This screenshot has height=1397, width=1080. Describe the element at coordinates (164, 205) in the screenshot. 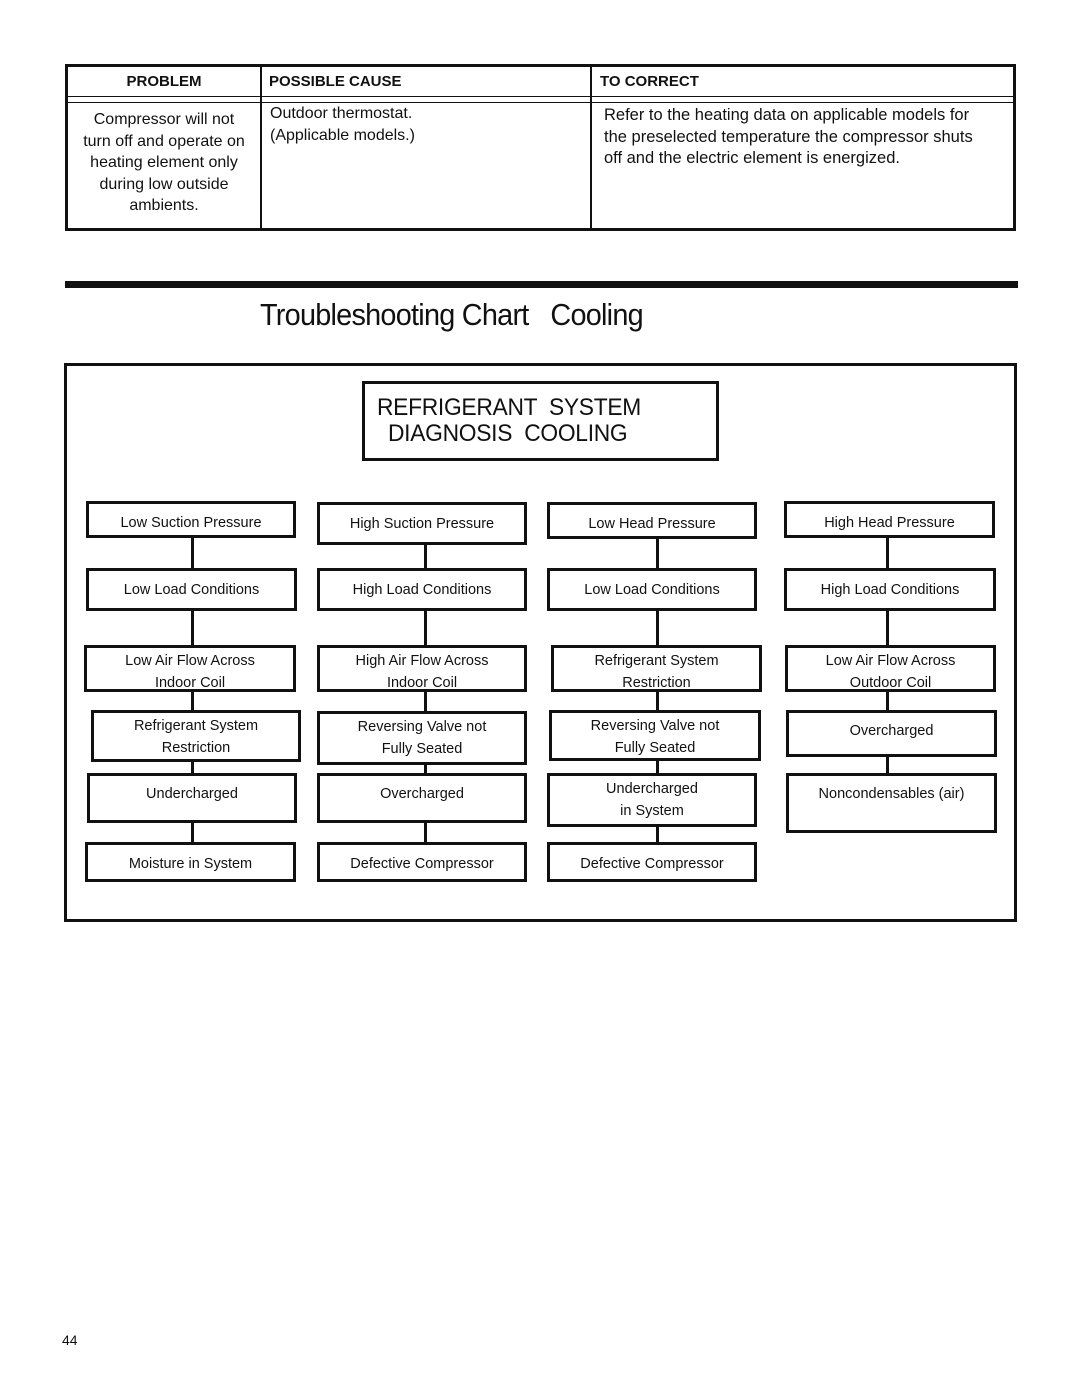

I see `problem-line: ambients.` at that location.